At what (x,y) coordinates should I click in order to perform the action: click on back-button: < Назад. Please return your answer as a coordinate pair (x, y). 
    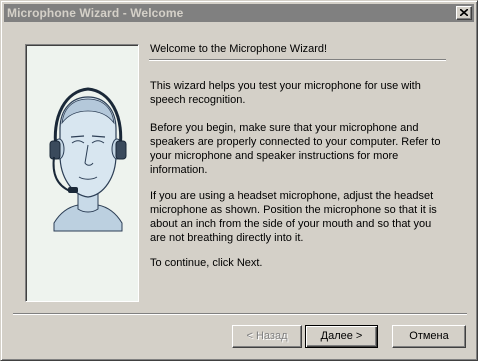
    Looking at the image, I should click on (267, 336).